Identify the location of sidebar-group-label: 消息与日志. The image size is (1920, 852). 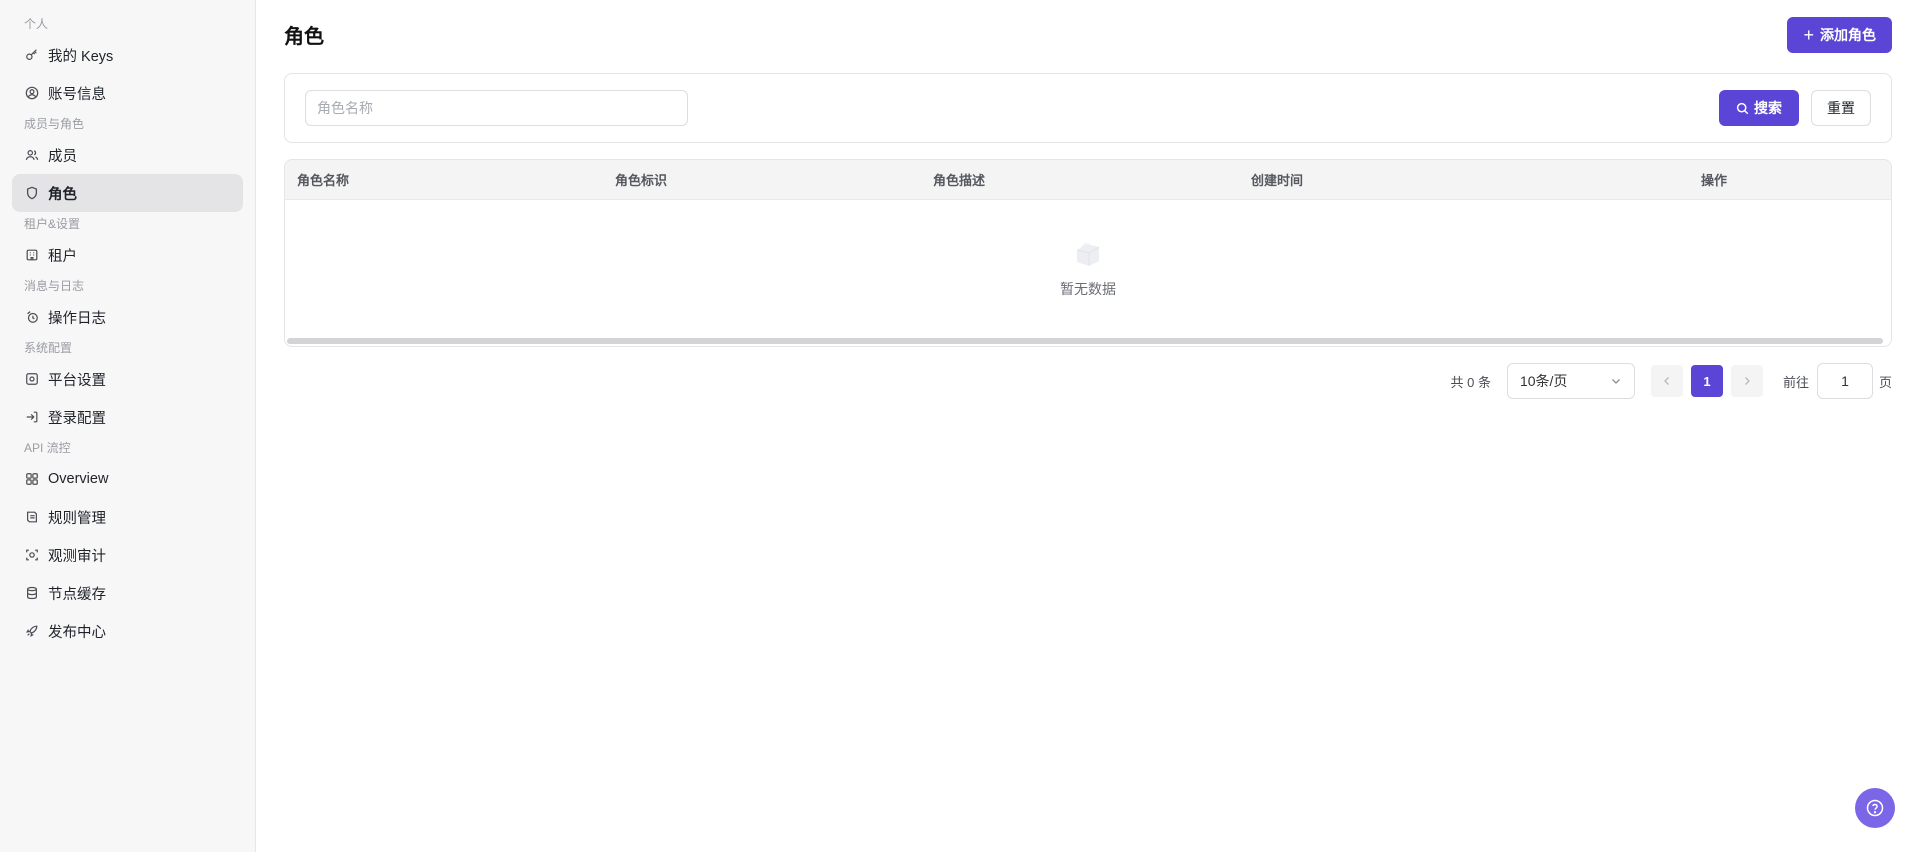
(54, 286).